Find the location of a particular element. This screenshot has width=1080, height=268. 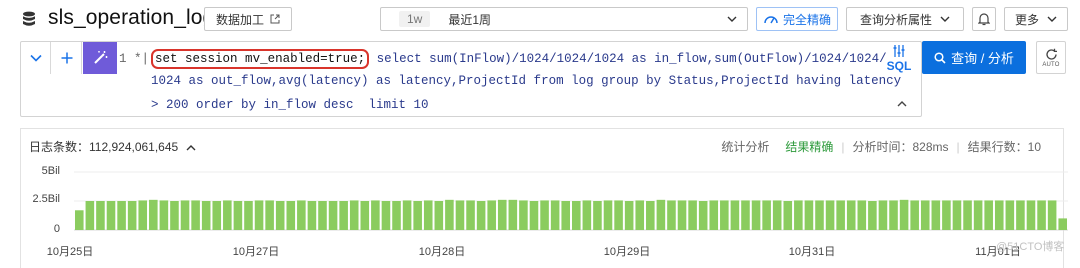

external-link-icon is located at coordinates (275, 19).